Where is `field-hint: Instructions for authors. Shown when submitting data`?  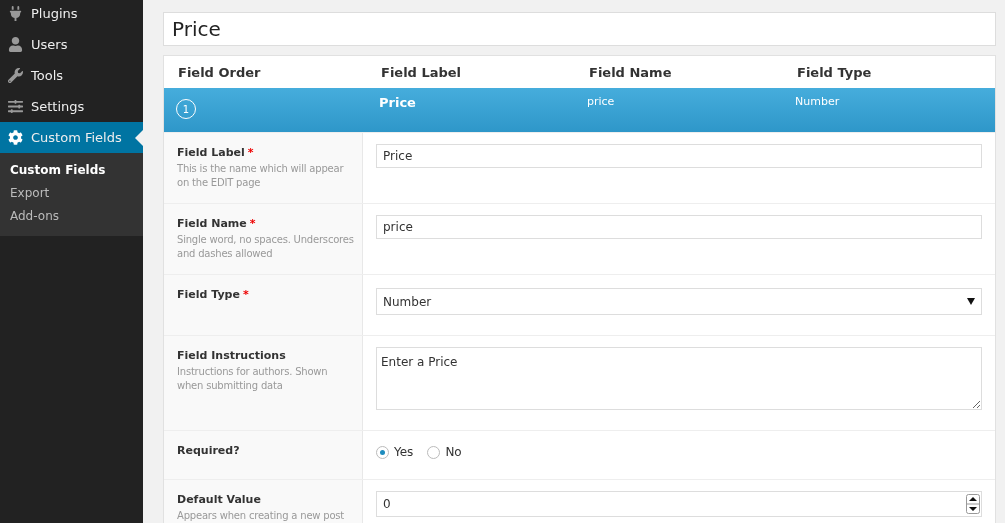
field-hint: Instructions for authors. Shown when submitting data is located at coordinates (253, 379).